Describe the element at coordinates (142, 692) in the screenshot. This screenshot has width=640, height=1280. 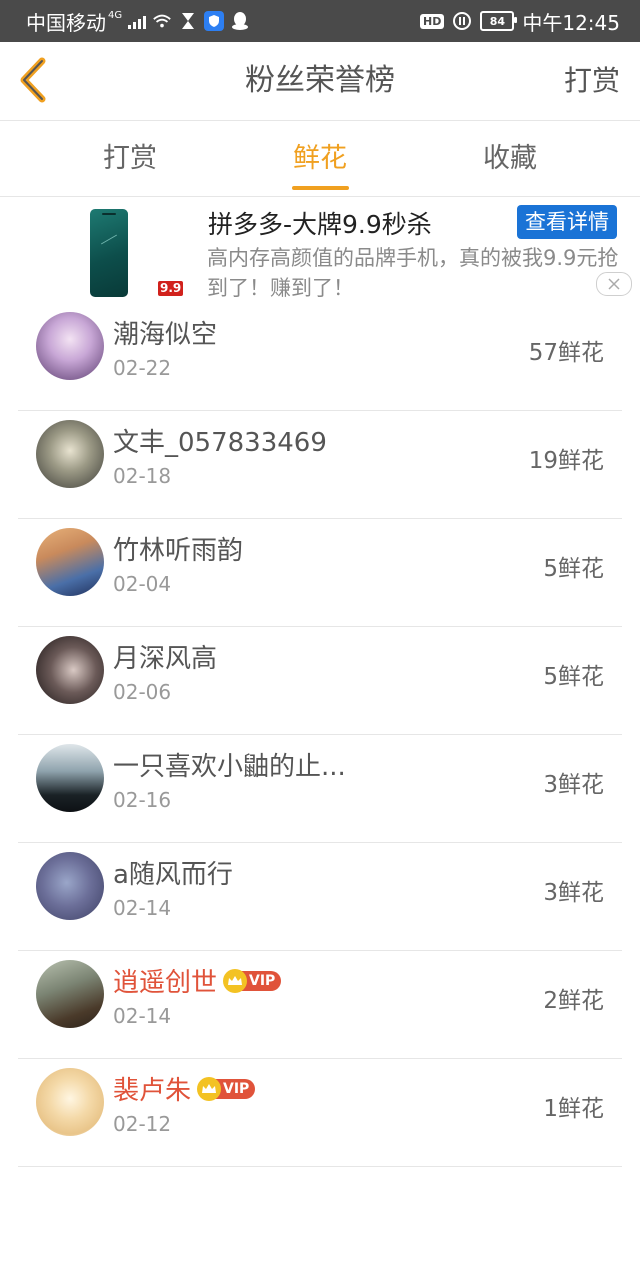
I see `fan-date: 02-06` at that location.